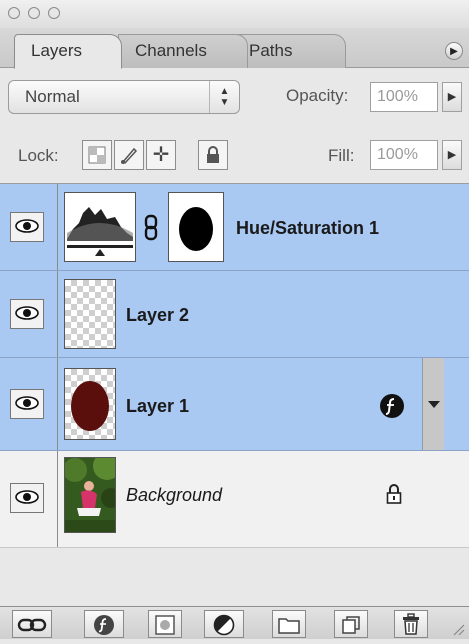 Image resolution: width=469 pixels, height=644 pixels. I want to click on lock-options-row: Lock: ✛ Fill: 100% ▶, so click(234, 155).